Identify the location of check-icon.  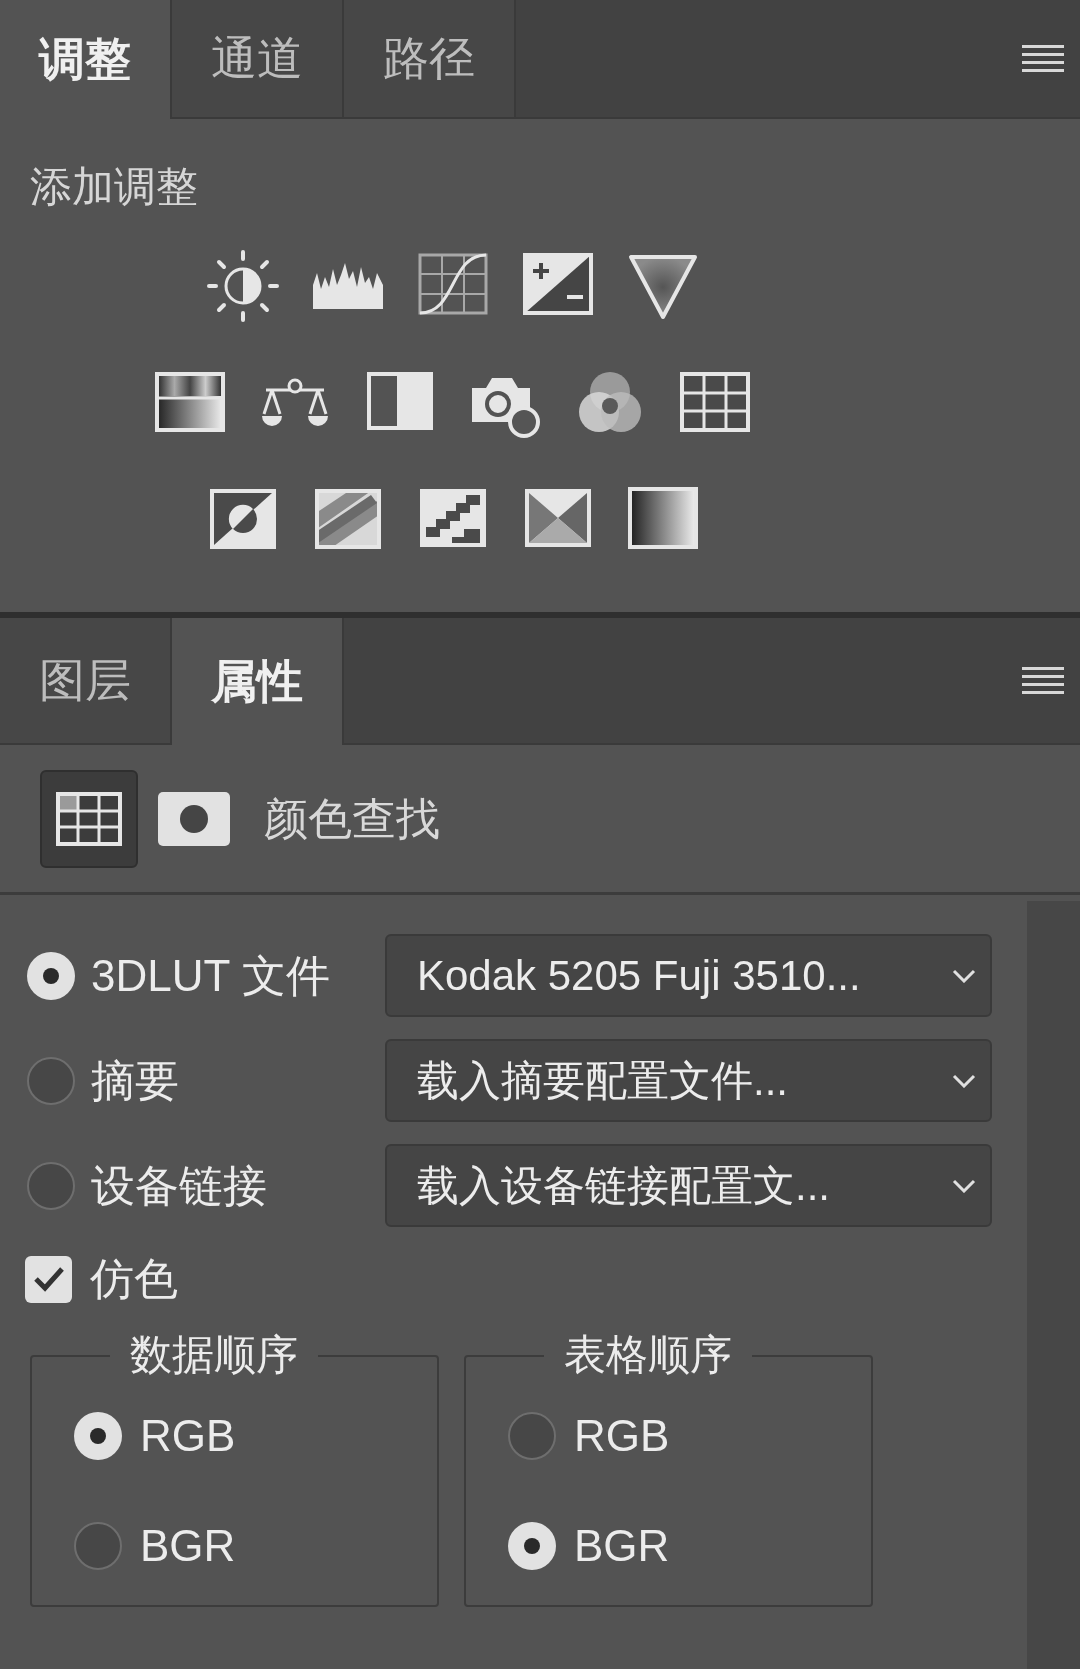
(48, 1279).